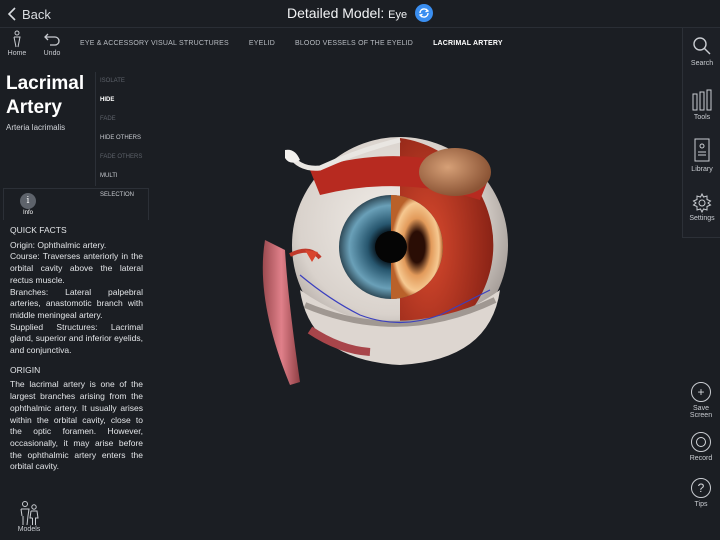 The height and width of the screenshot is (540, 720). I want to click on tools-icon, so click(702, 100).